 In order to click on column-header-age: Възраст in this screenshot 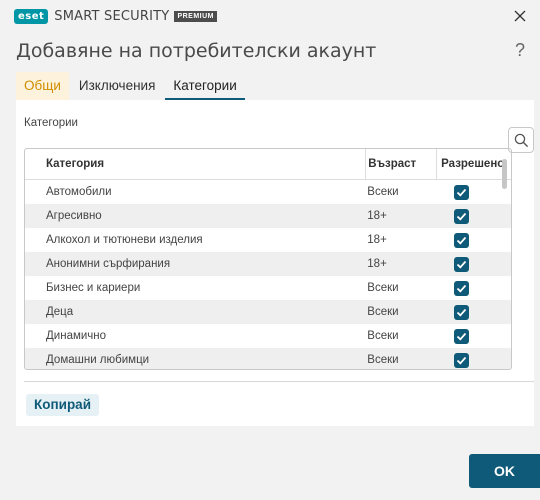, I will do `click(400, 164)`.